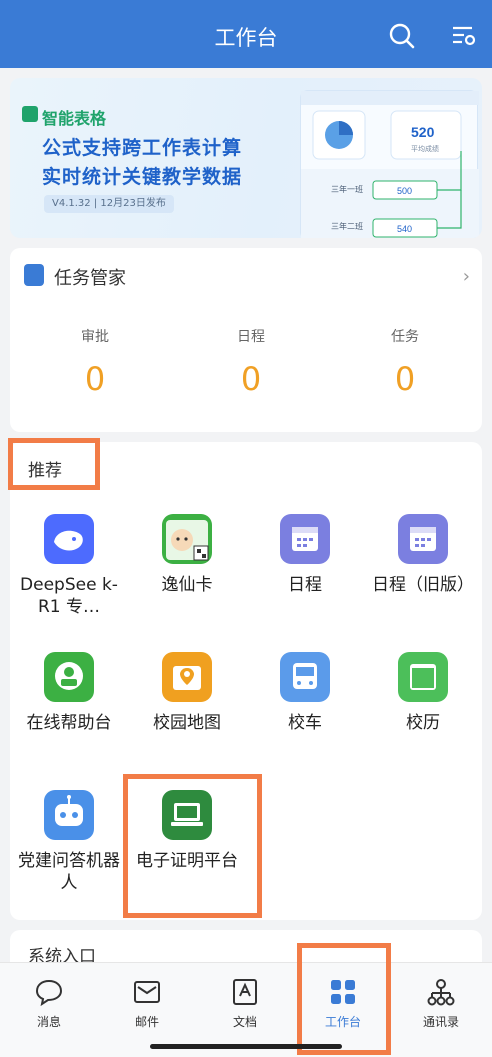 The image size is (492, 1057). Describe the element at coordinates (146, 1022) in the screenshot. I see `tab-label: 邮件` at that location.